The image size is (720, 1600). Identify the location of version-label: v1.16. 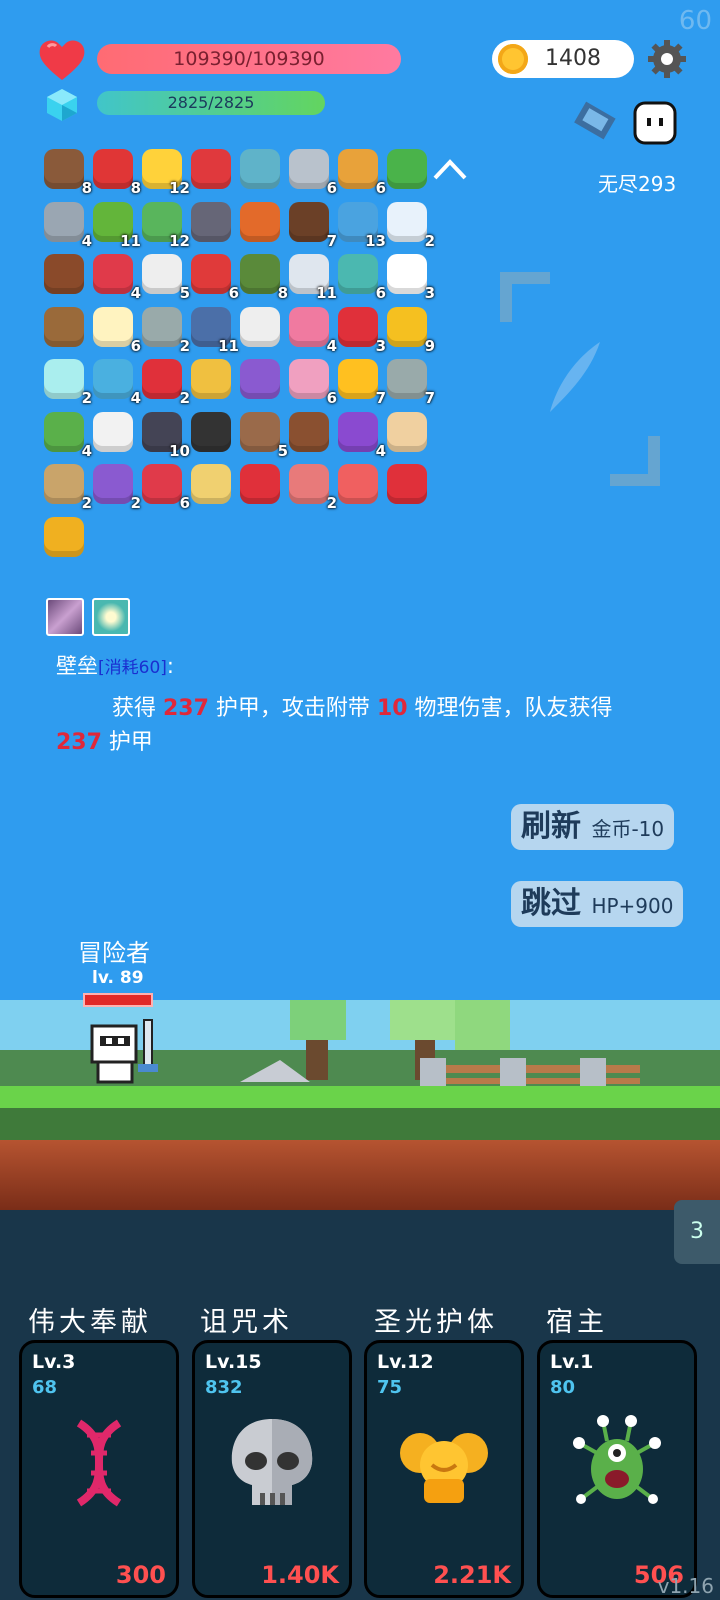
(685, 1586).